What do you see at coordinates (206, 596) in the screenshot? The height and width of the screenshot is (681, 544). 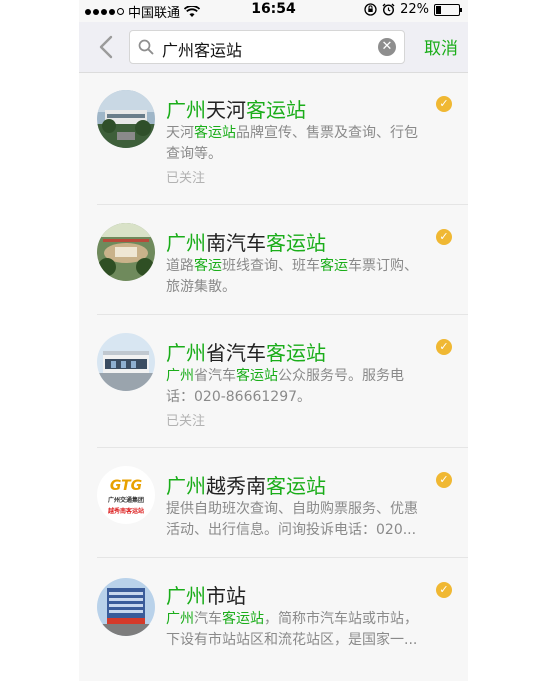 I see `result-title: 广州市站` at bounding box center [206, 596].